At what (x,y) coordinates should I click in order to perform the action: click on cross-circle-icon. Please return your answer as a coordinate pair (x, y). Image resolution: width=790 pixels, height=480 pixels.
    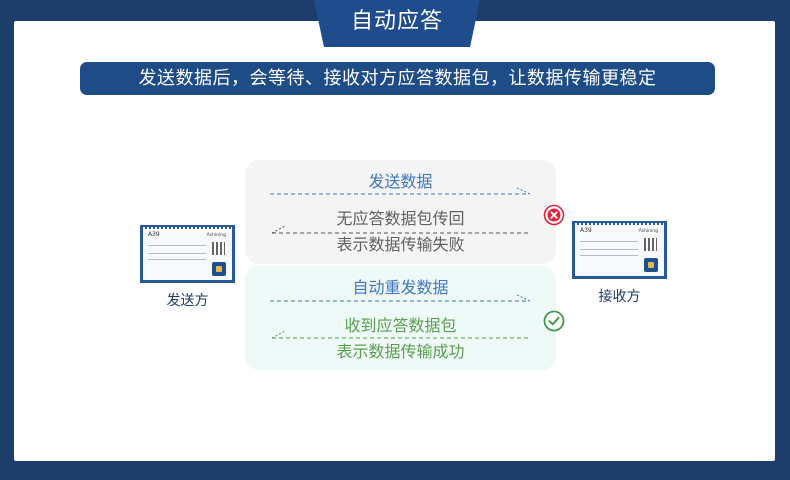
    Looking at the image, I should click on (554, 215).